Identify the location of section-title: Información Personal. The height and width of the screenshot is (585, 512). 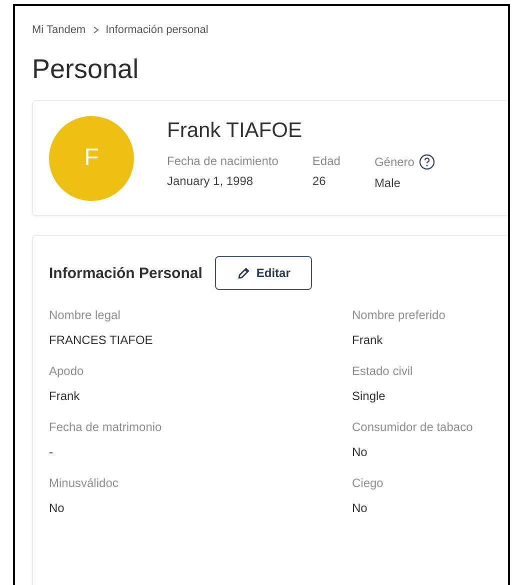
(125, 273).